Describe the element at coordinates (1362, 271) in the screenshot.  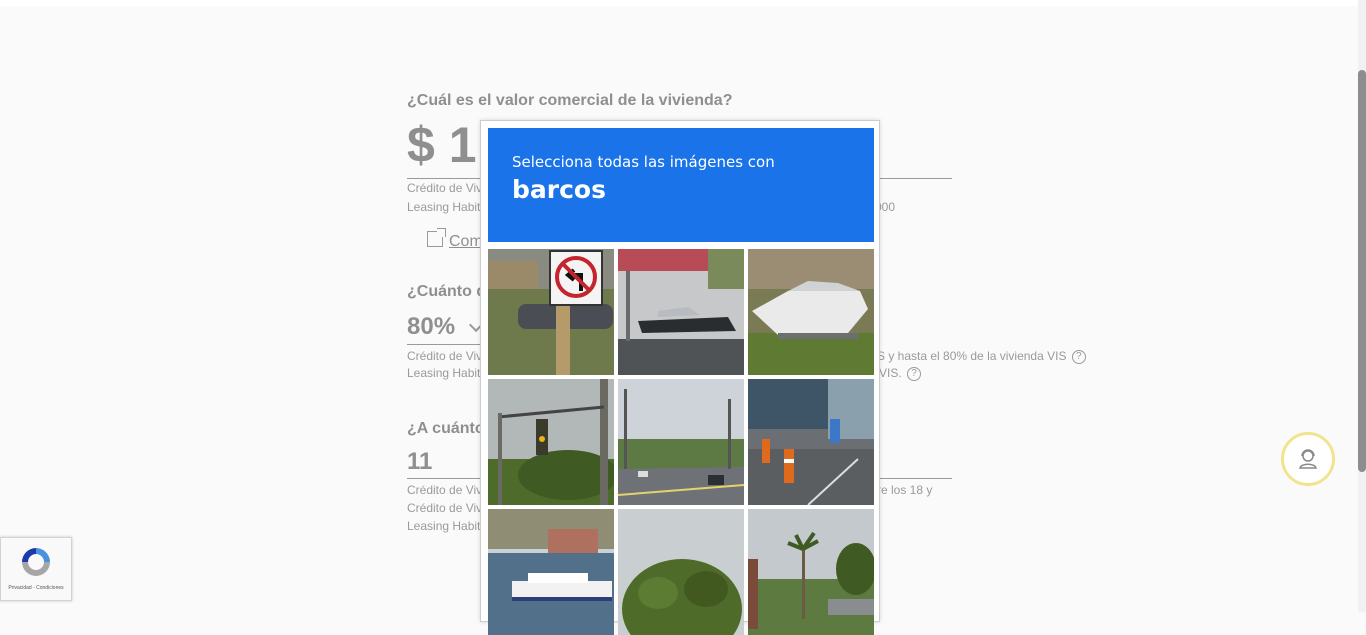
I see `scrollbar-thumb` at that location.